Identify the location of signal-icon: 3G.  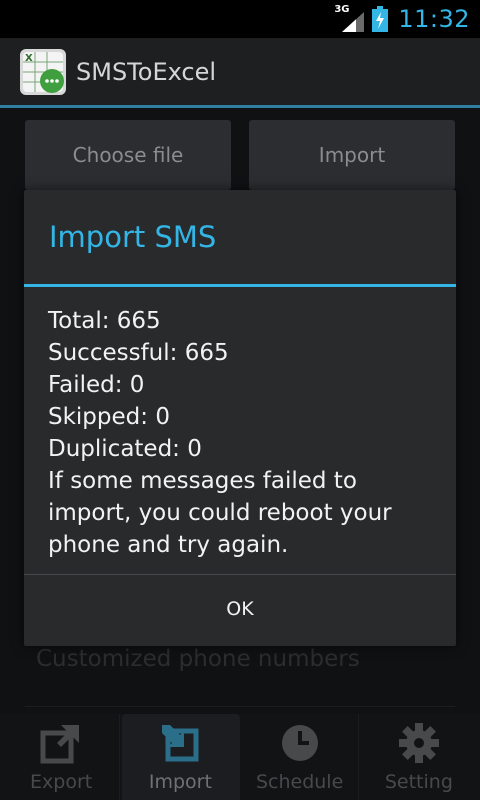
(349, 18).